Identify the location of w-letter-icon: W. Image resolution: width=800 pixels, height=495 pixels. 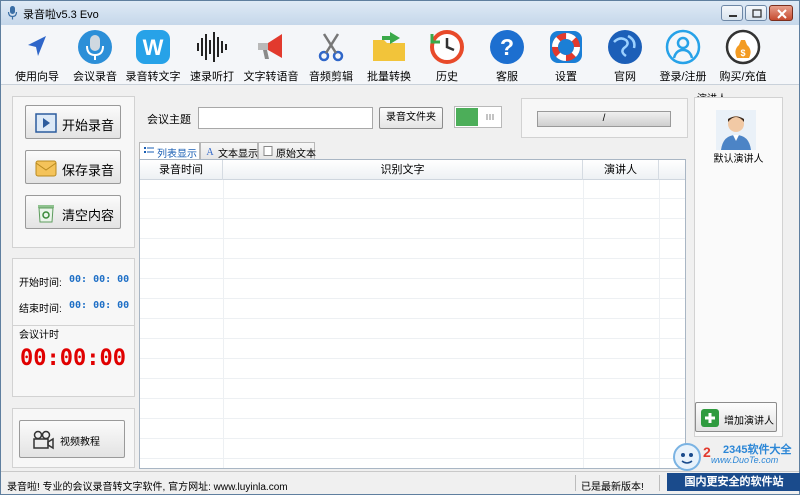
(153, 47).